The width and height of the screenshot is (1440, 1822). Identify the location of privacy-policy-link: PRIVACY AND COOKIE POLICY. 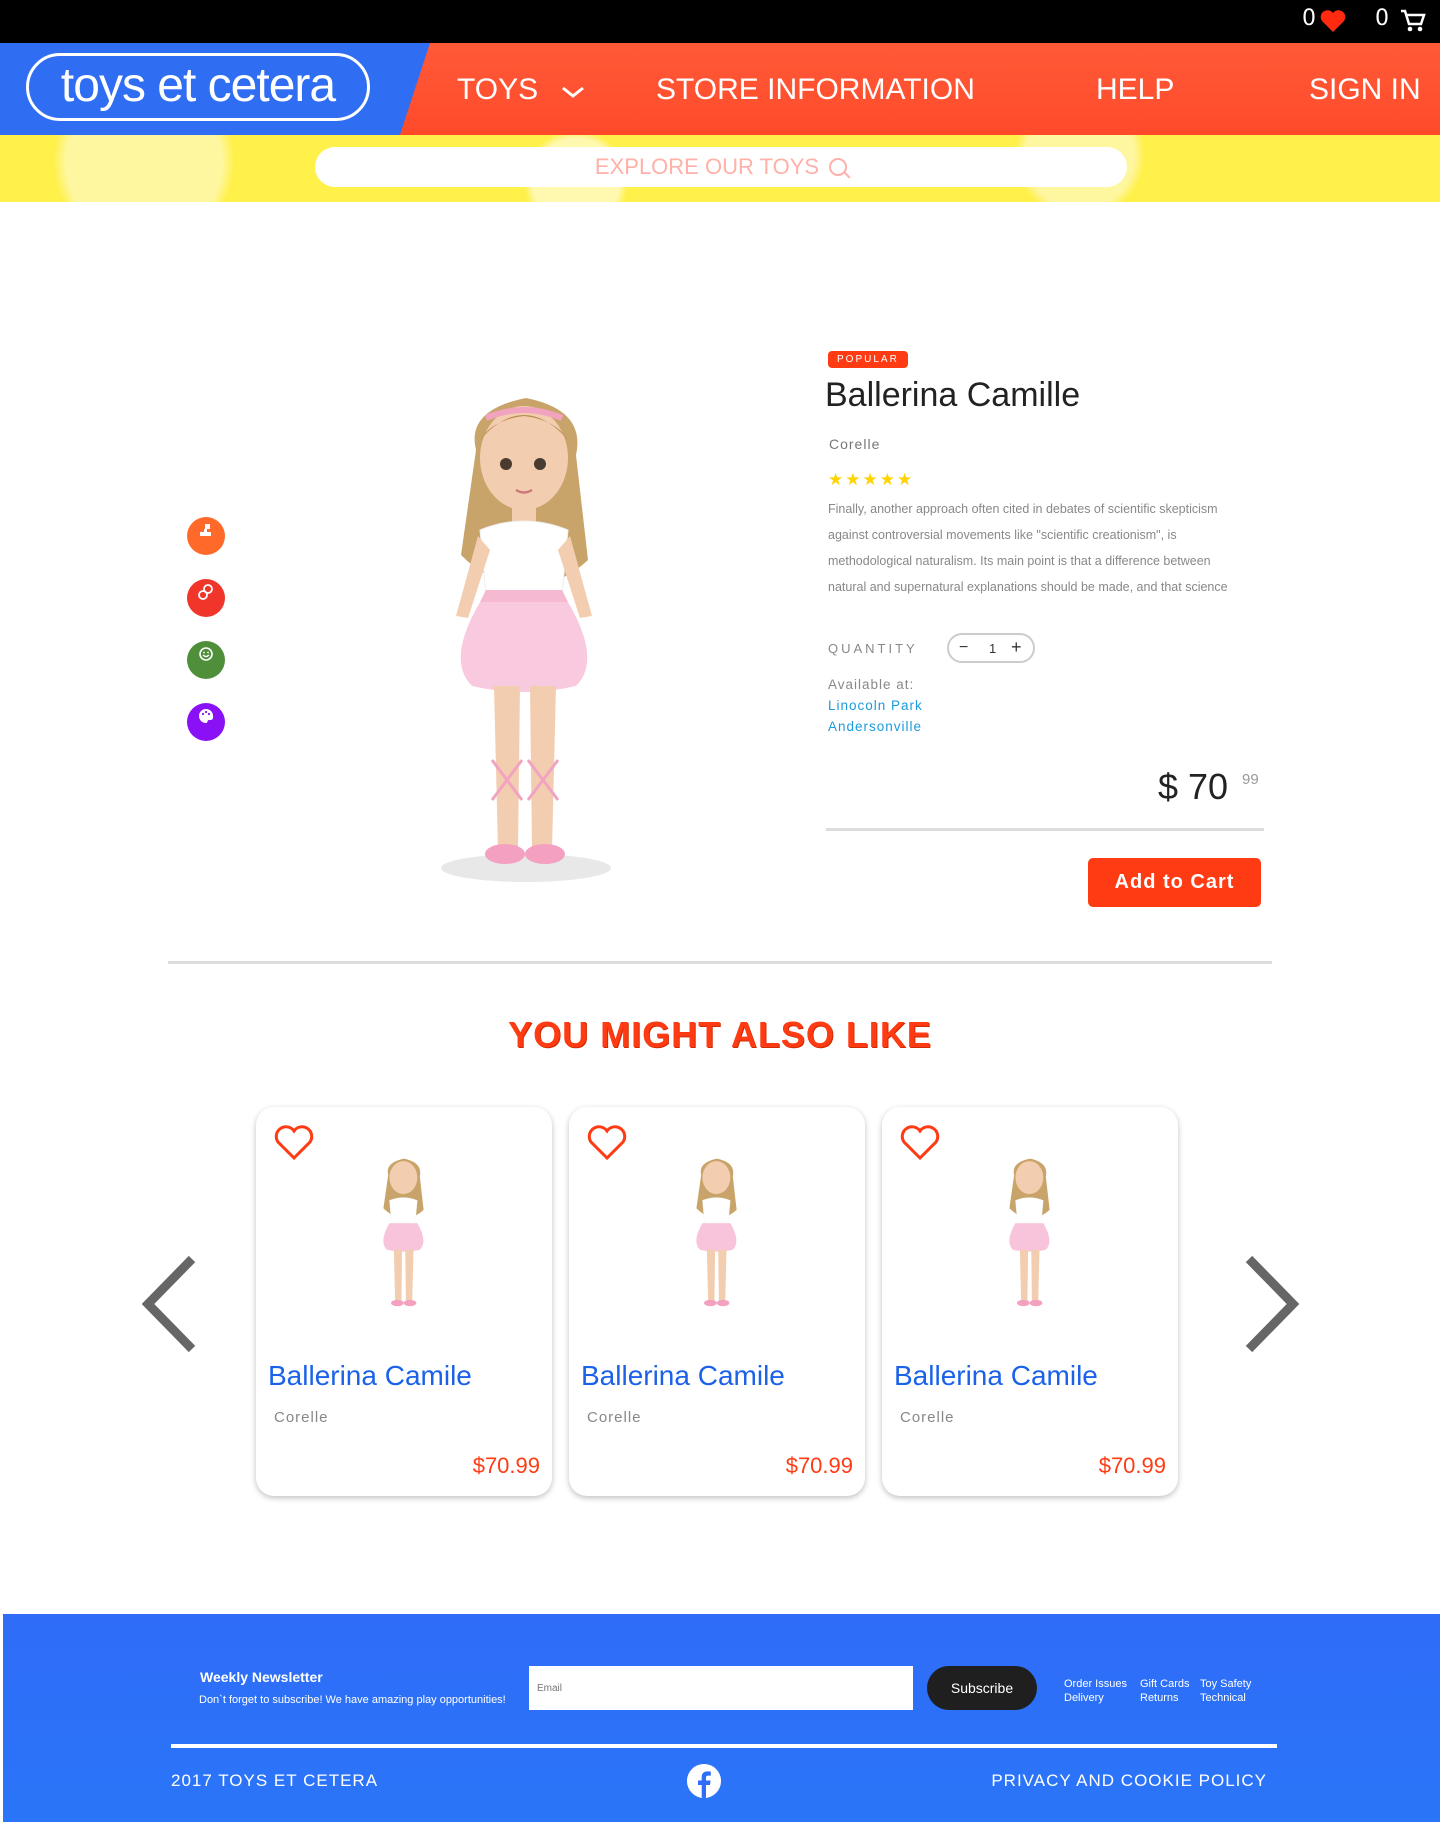
(1129, 1781).